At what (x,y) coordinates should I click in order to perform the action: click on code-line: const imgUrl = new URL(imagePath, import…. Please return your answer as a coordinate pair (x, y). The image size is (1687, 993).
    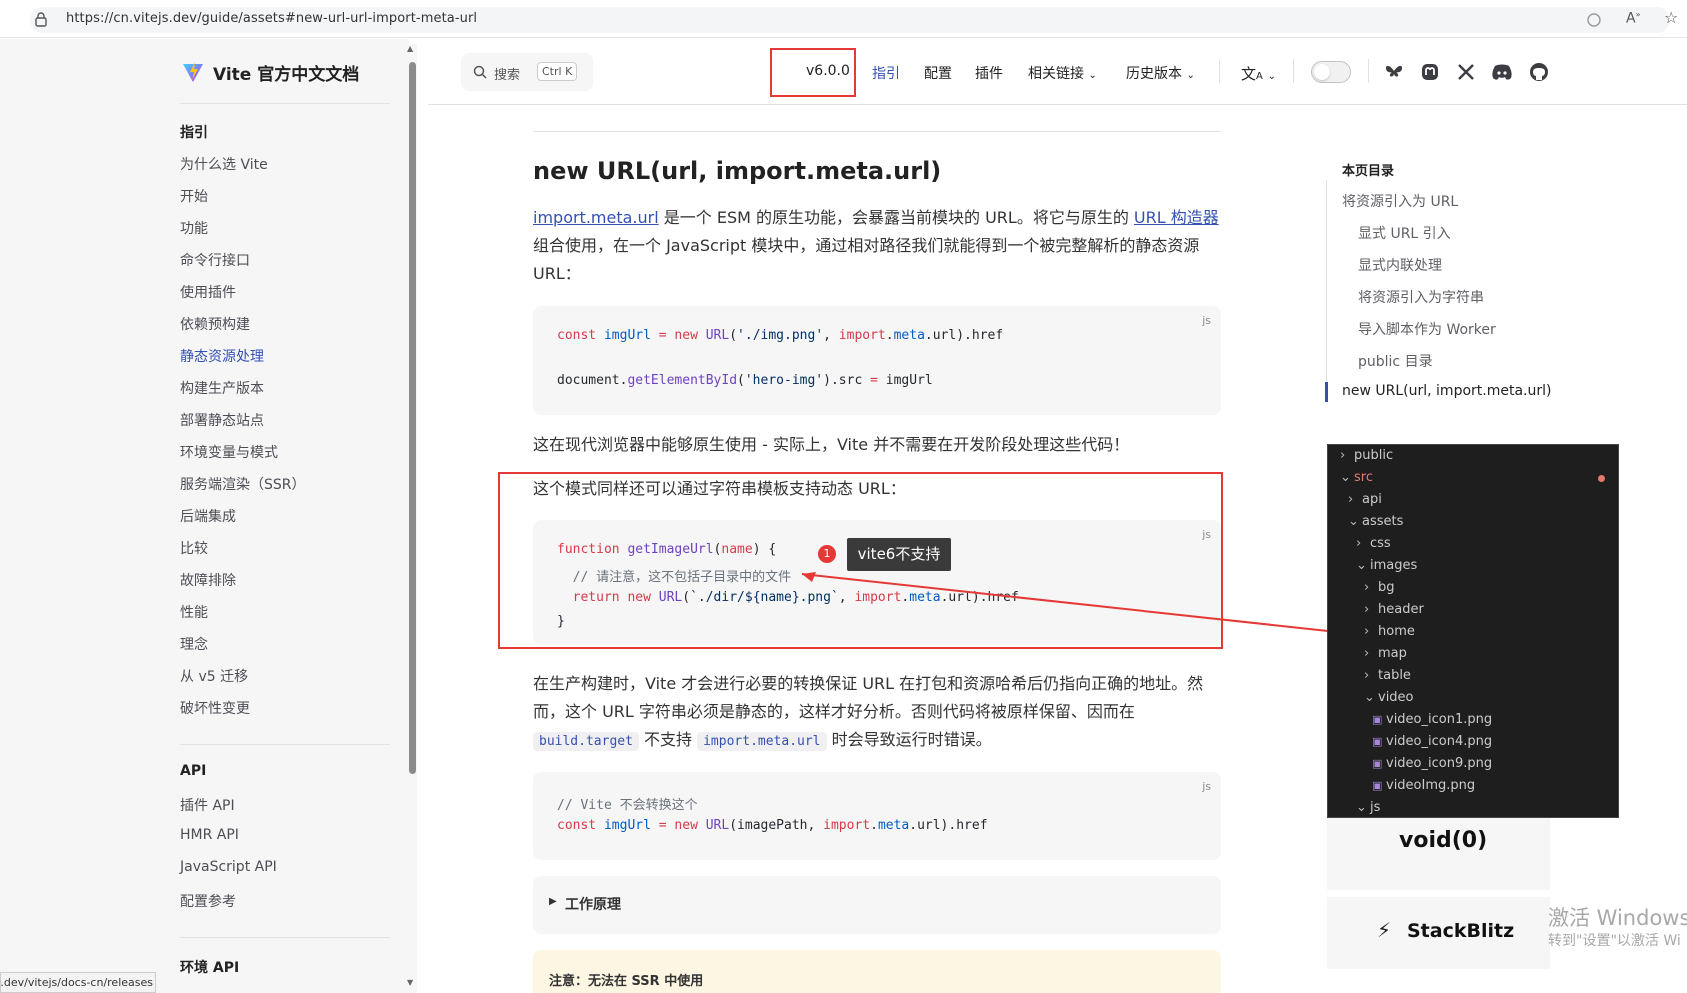
    Looking at the image, I should click on (772, 825).